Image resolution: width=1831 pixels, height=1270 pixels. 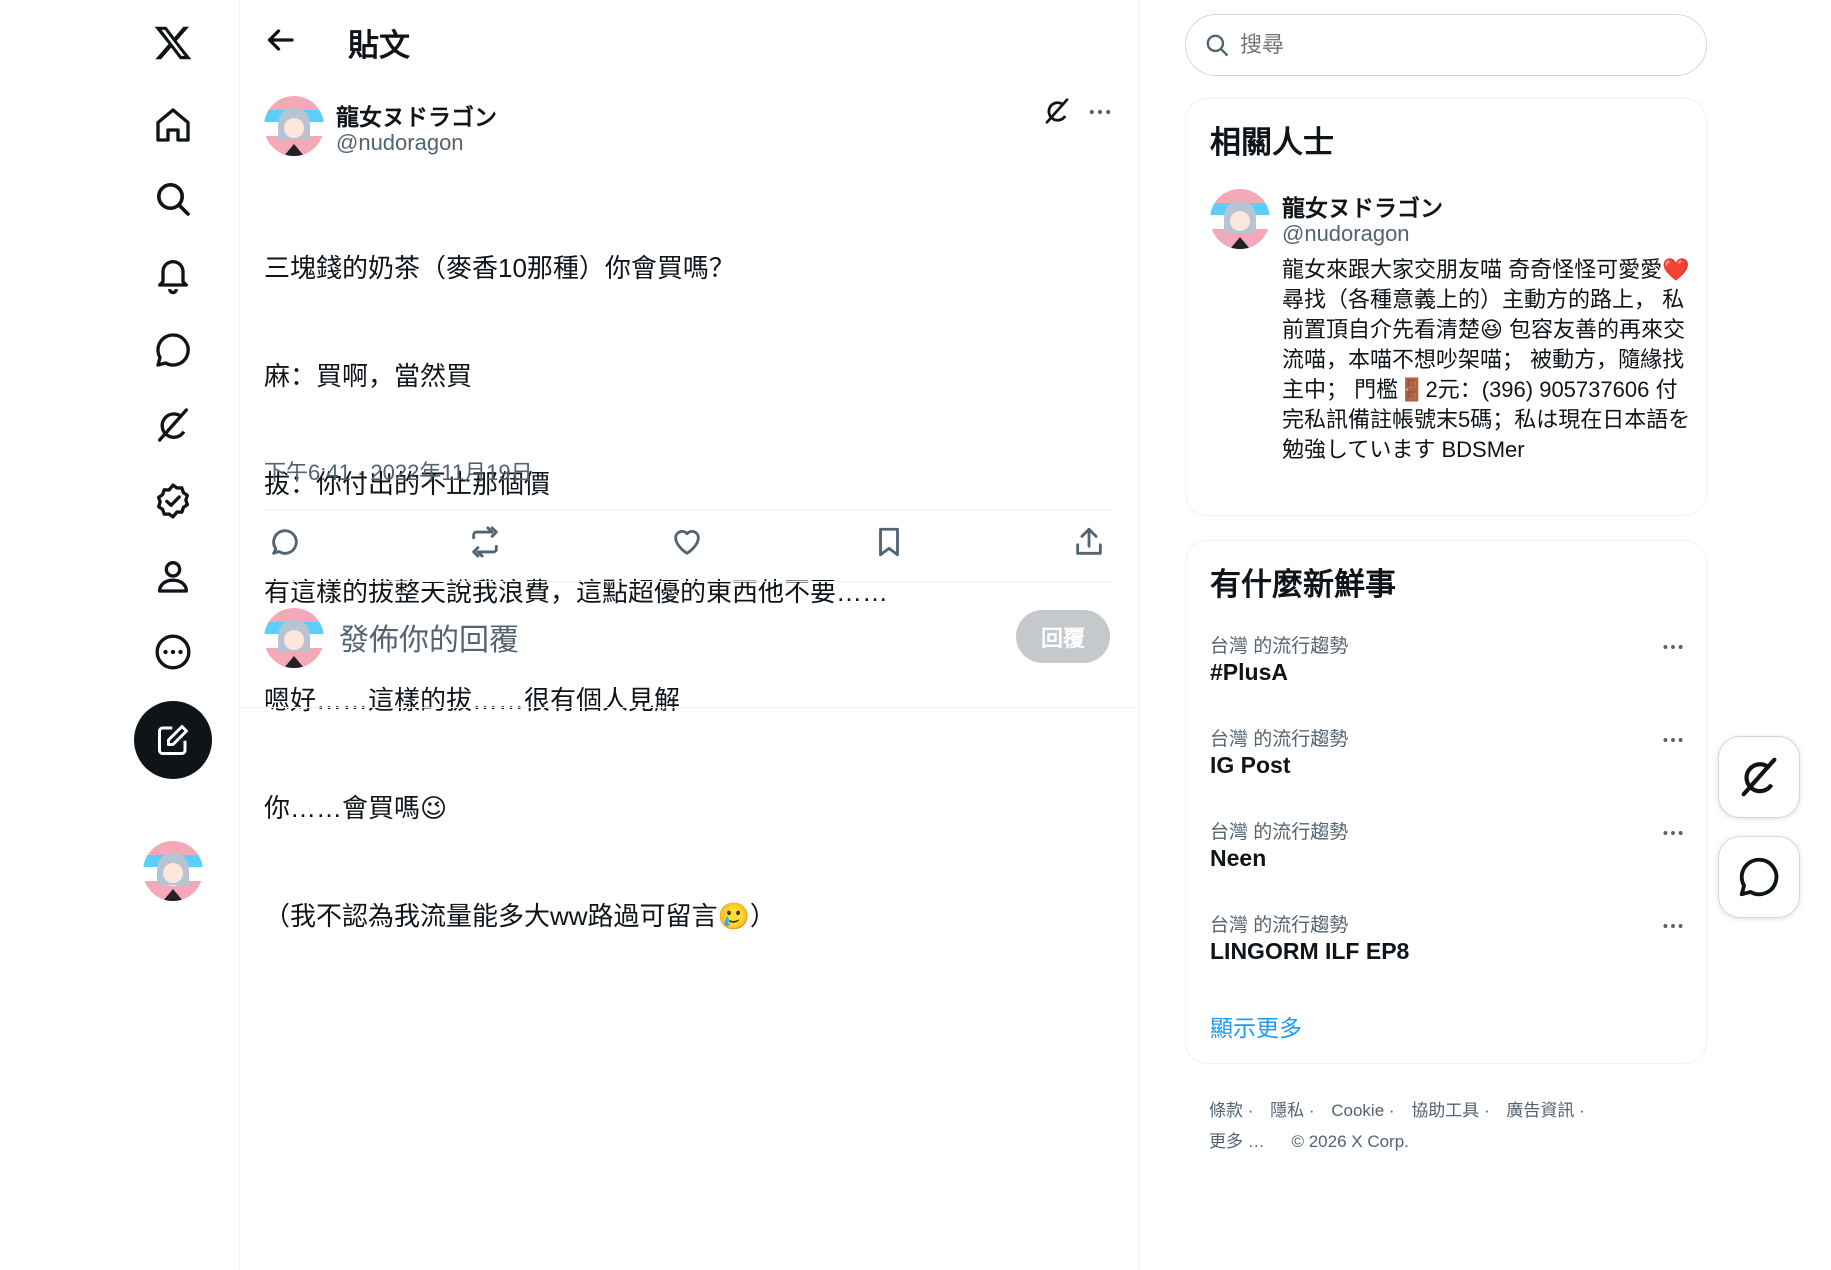 I want to click on footer-copyright: © 2026 X Corp., so click(x=1350, y=1141).